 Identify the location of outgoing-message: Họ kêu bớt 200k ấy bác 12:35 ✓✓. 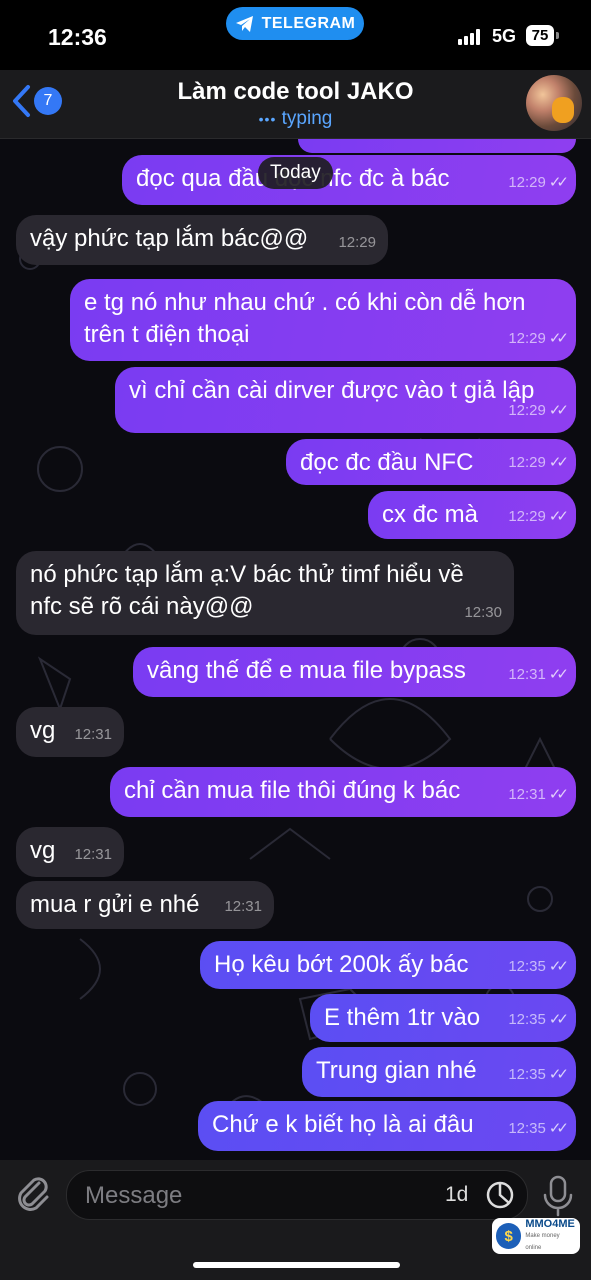
(388, 965).